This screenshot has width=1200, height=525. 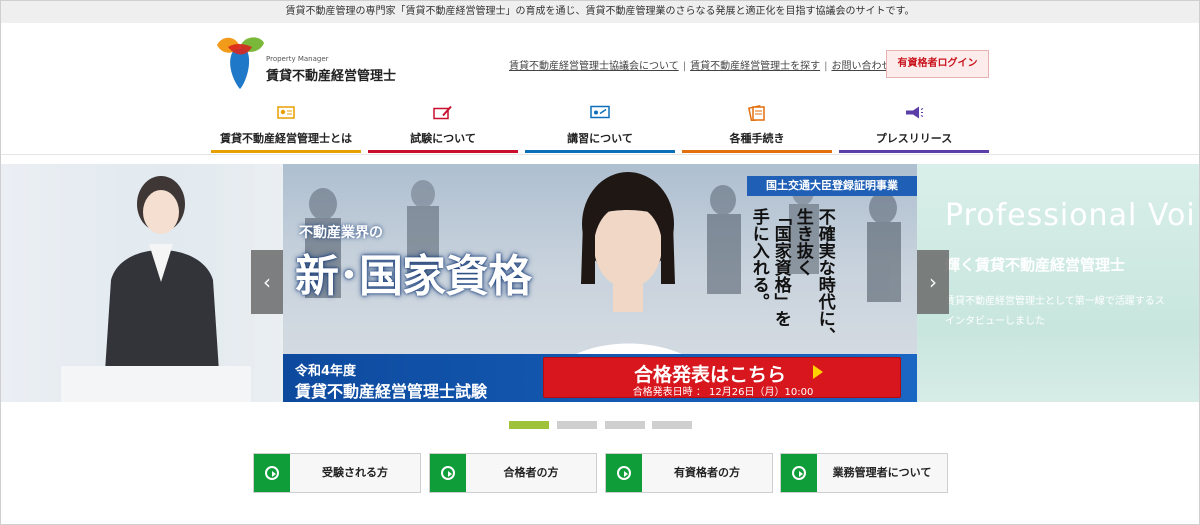 What do you see at coordinates (297, 59) in the screenshot?
I see `logo-subtitle: Property Manager` at bounding box center [297, 59].